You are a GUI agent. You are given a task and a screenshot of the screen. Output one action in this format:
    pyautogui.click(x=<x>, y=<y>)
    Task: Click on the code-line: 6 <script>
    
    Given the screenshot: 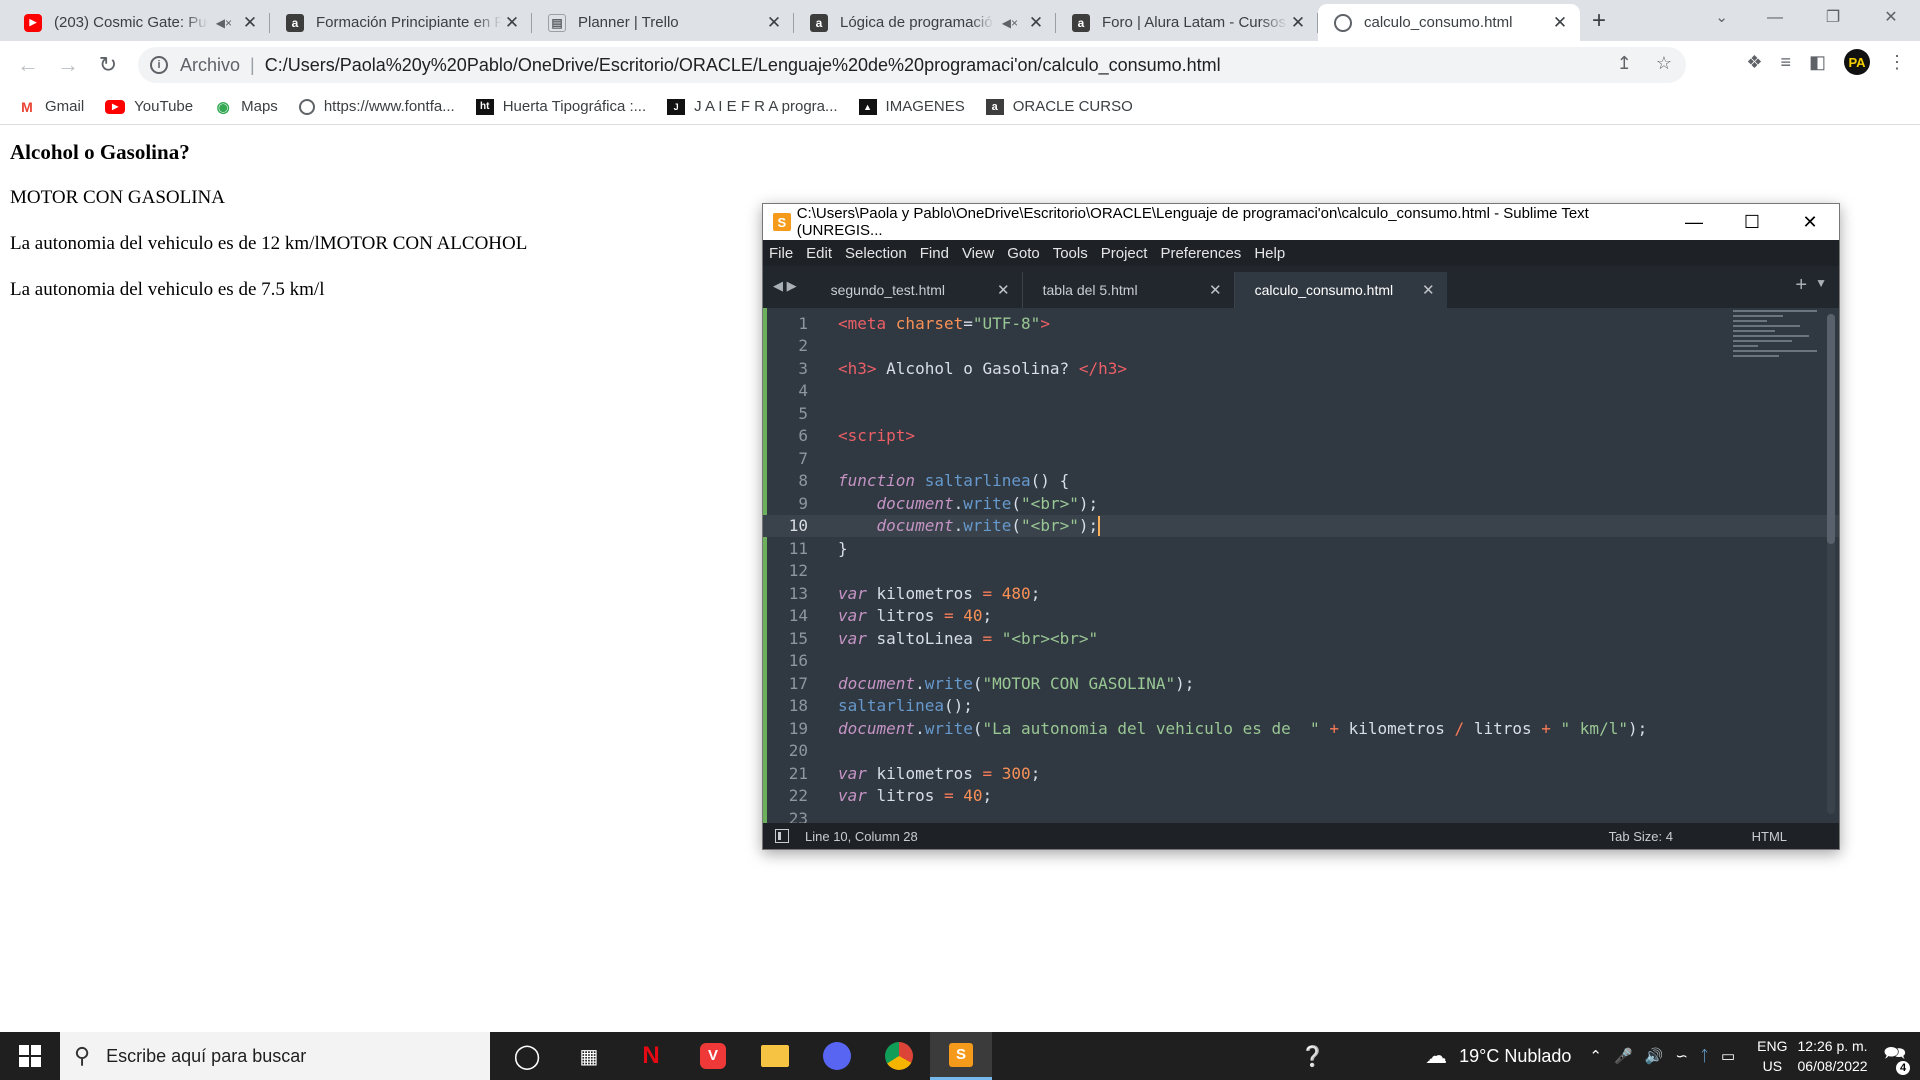 What is the action you would take?
    pyautogui.click(x=1301, y=436)
    